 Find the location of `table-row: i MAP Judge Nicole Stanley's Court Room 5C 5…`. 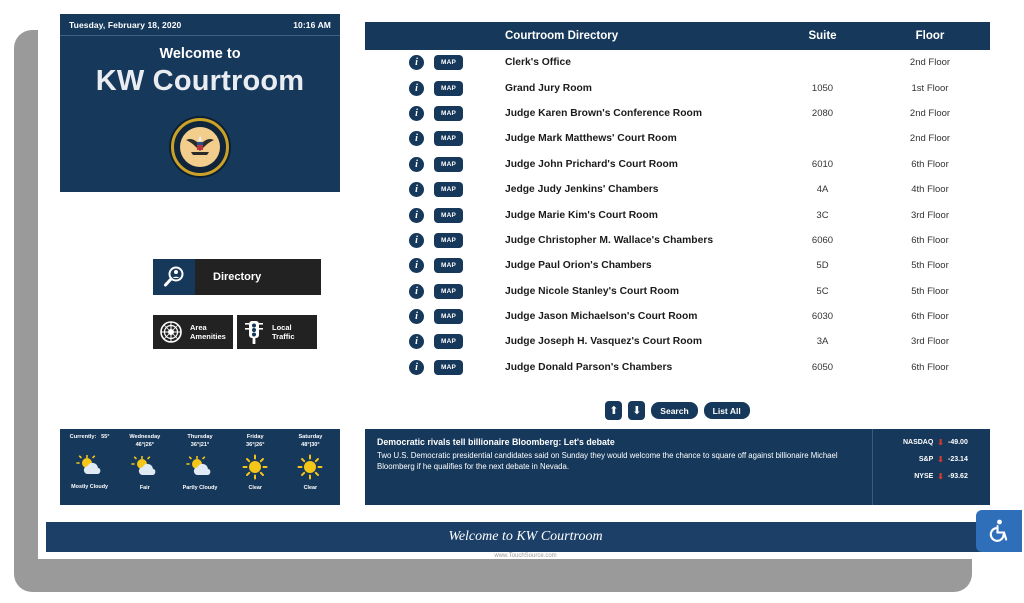

table-row: i MAP Judge Nicole Stanley's Court Room 5C 5… is located at coordinates (677, 291).